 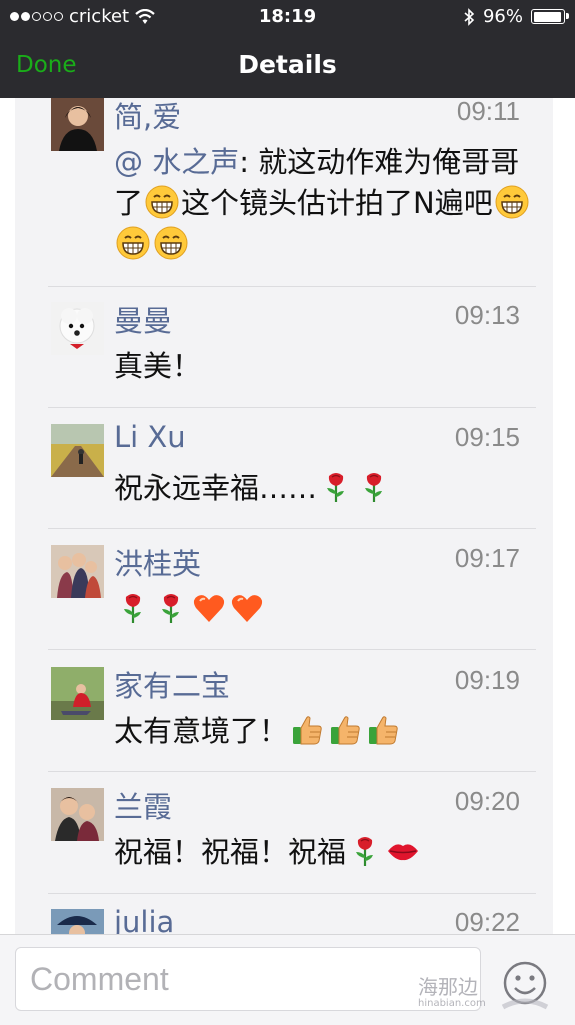 I want to click on commenter-name: Li Xu, so click(x=150, y=437).